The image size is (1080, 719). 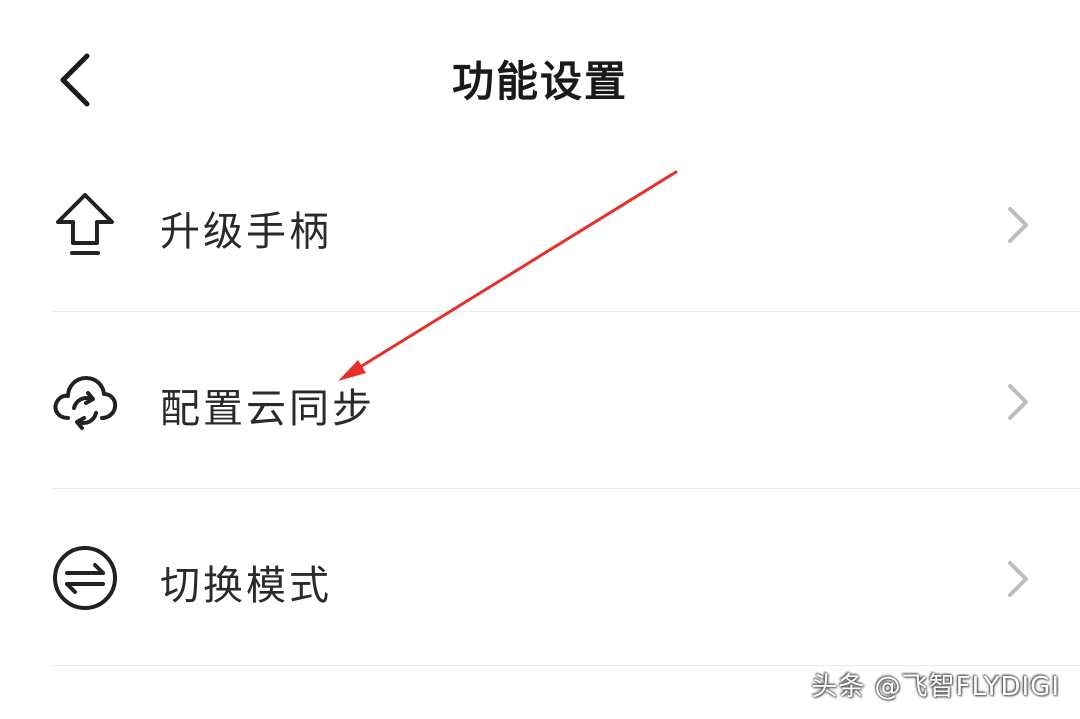 What do you see at coordinates (85, 224) in the screenshot?
I see `upgrade-arrow-icon` at bounding box center [85, 224].